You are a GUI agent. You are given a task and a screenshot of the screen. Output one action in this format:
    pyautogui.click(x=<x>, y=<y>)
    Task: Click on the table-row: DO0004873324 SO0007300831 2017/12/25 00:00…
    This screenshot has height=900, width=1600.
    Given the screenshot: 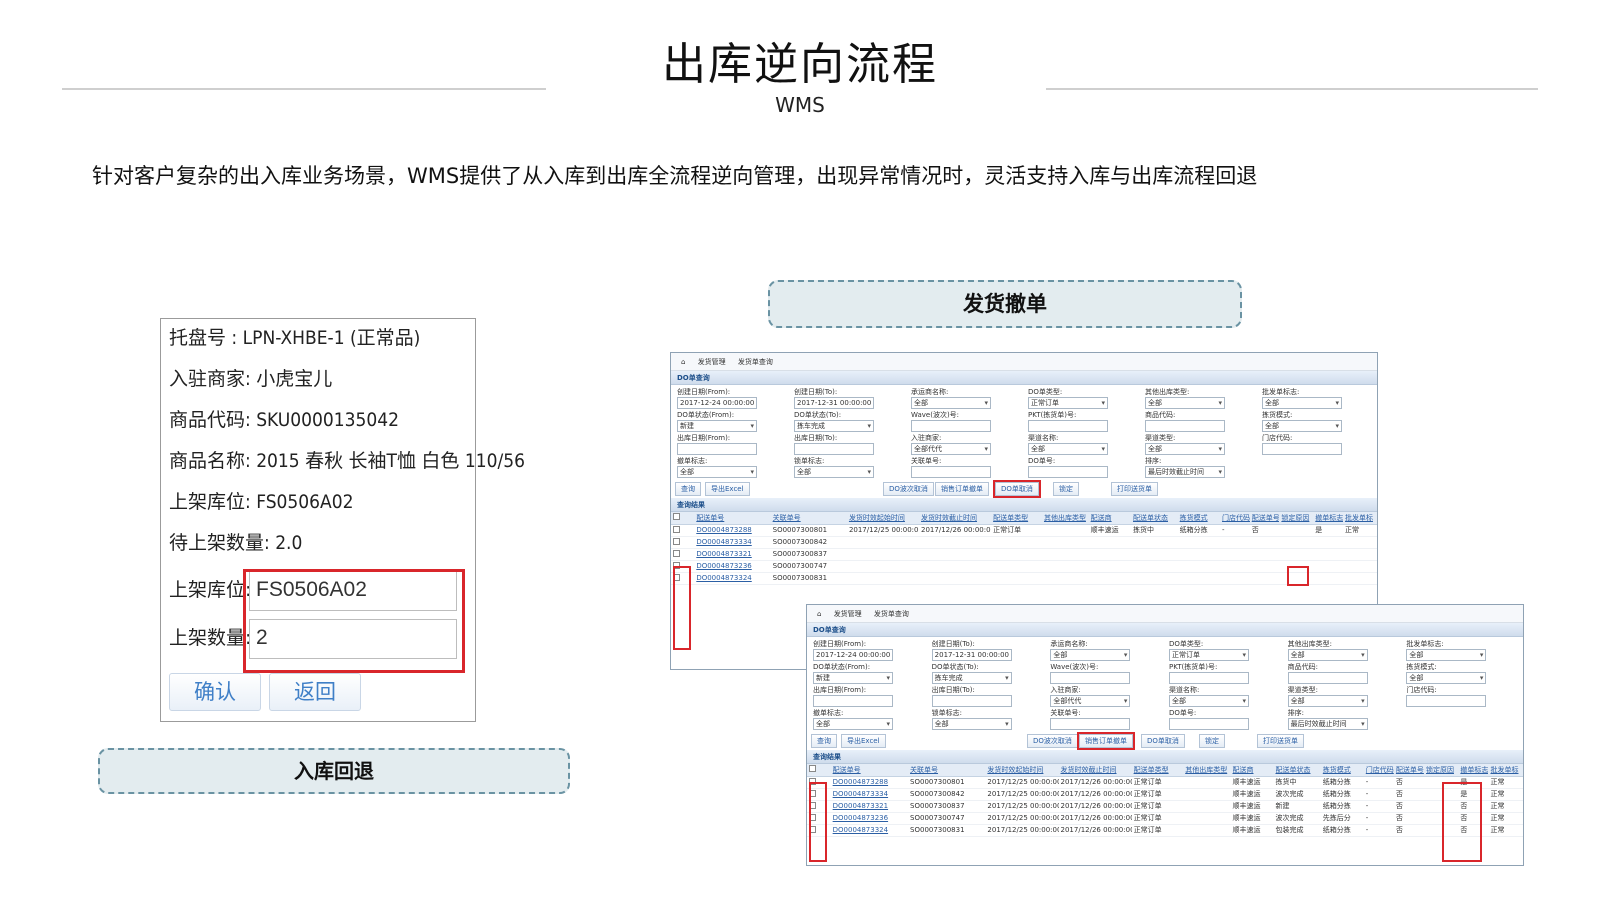 What is the action you would take?
    pyautogui.click(x=1165, y=830)
    